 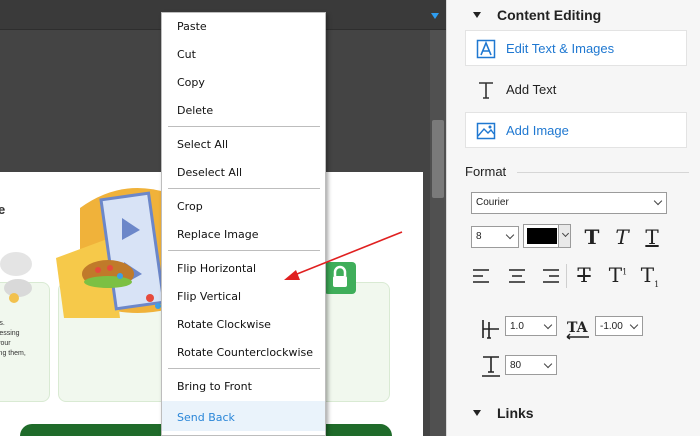 I want to click on format-section-label: Format, so click(x=486, y=171).